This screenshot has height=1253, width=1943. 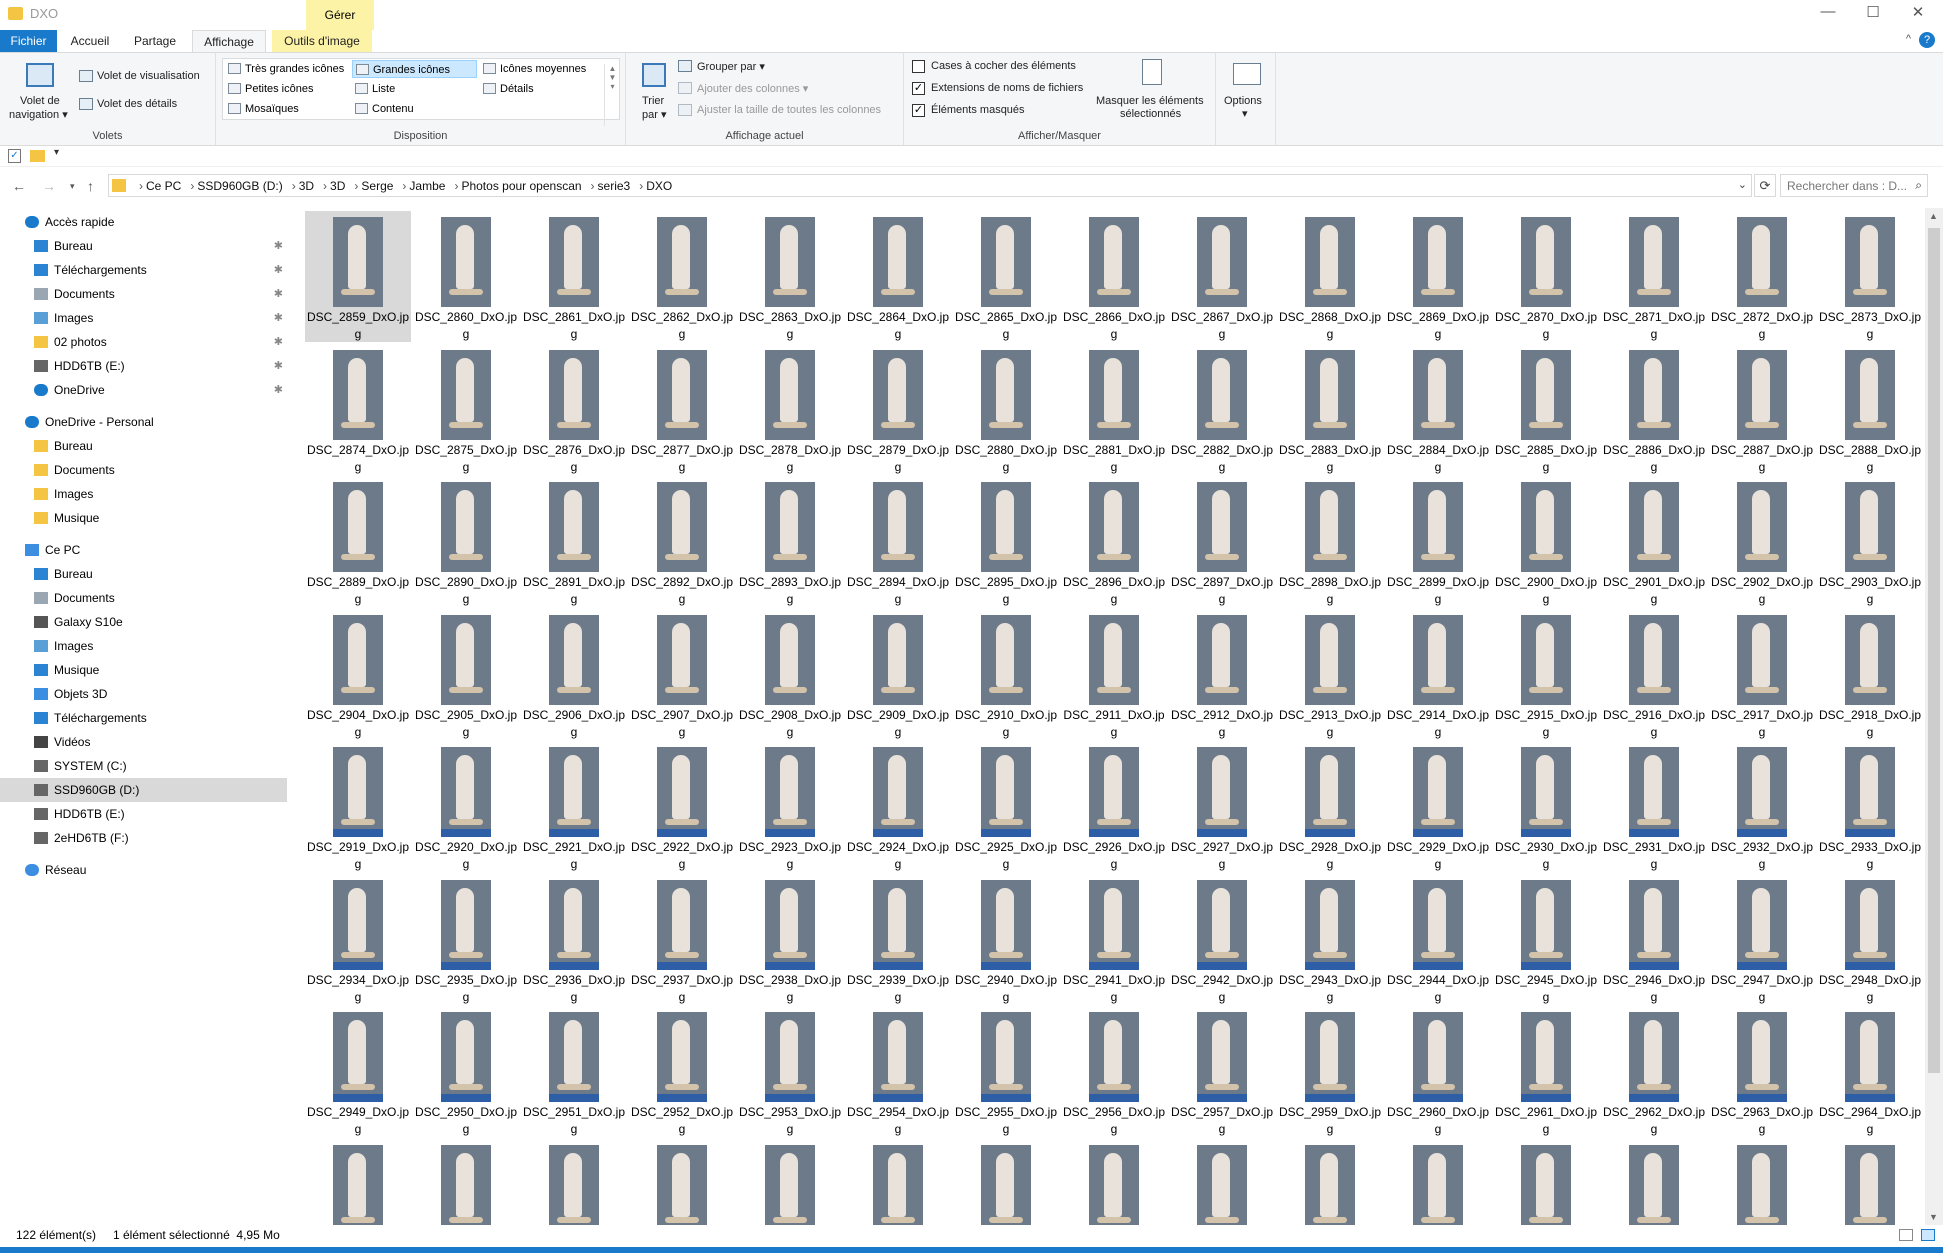 What do you see at coordinates (1654, 409) in the screenshot?
I see `file-item: DSC_2886_DxO.jpg` at bounding box center [1654, 409].